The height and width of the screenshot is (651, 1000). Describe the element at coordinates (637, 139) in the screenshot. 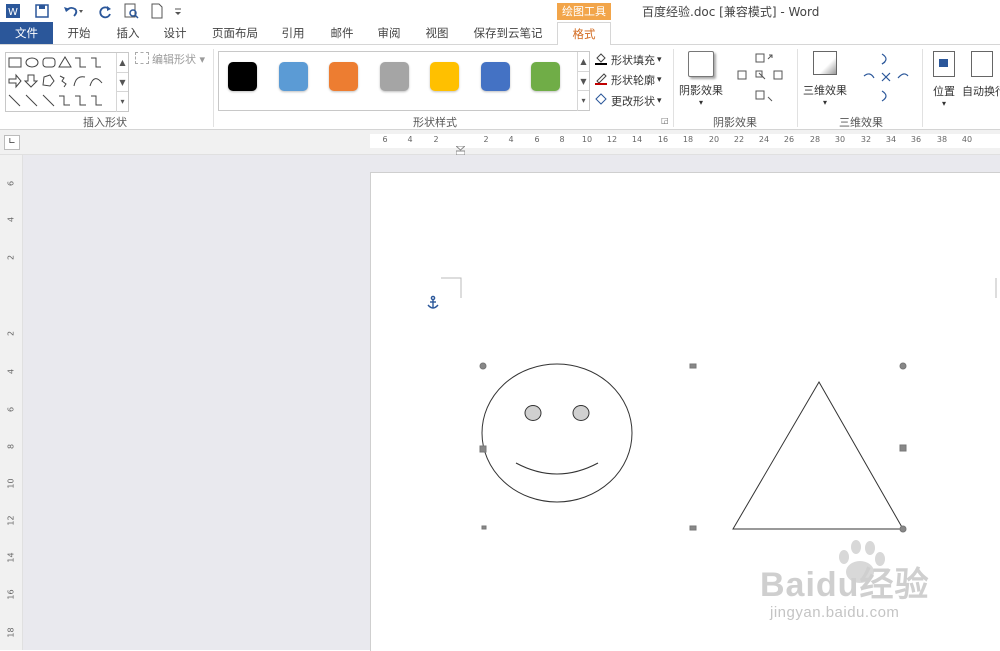

I see `ruler-number: 14` at that location.